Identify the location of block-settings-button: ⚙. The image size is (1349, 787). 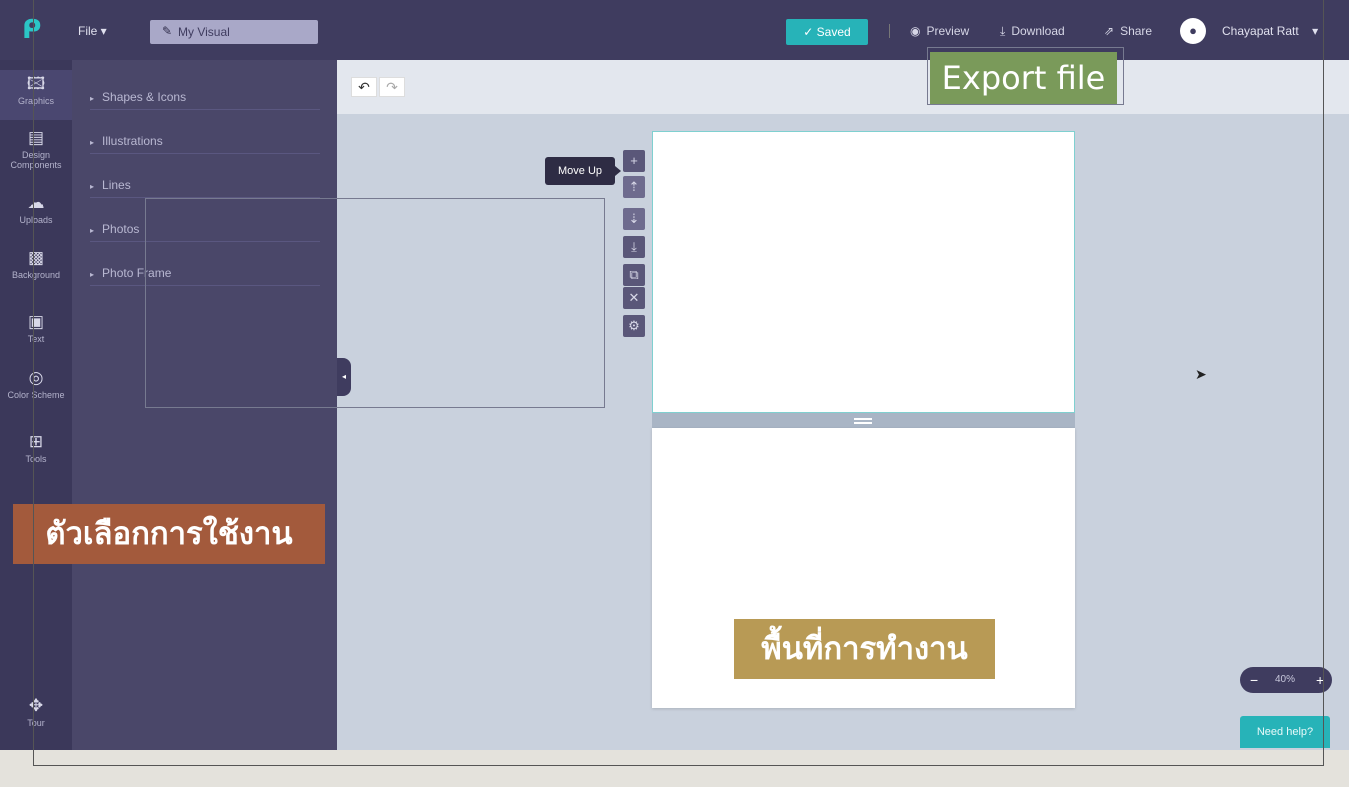
(634, 326).